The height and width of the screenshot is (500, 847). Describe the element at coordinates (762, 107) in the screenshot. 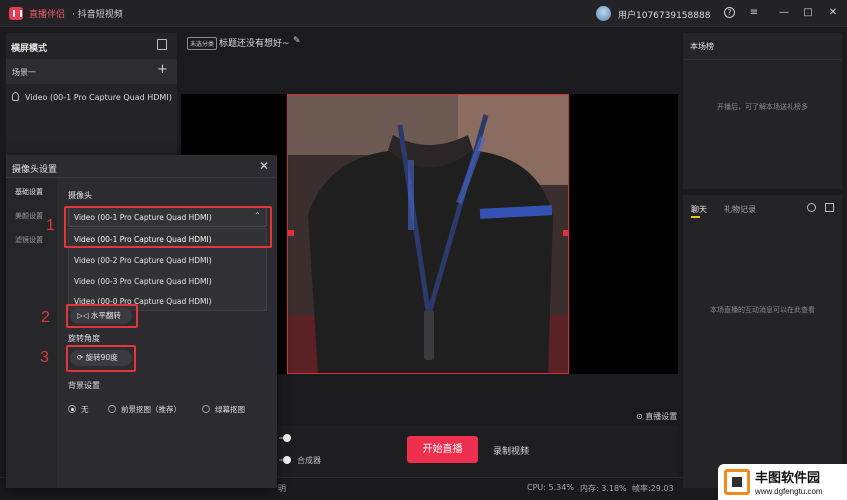

I see `rank-empty-text: 开播后，可了解本场送礼榜多` at that location.